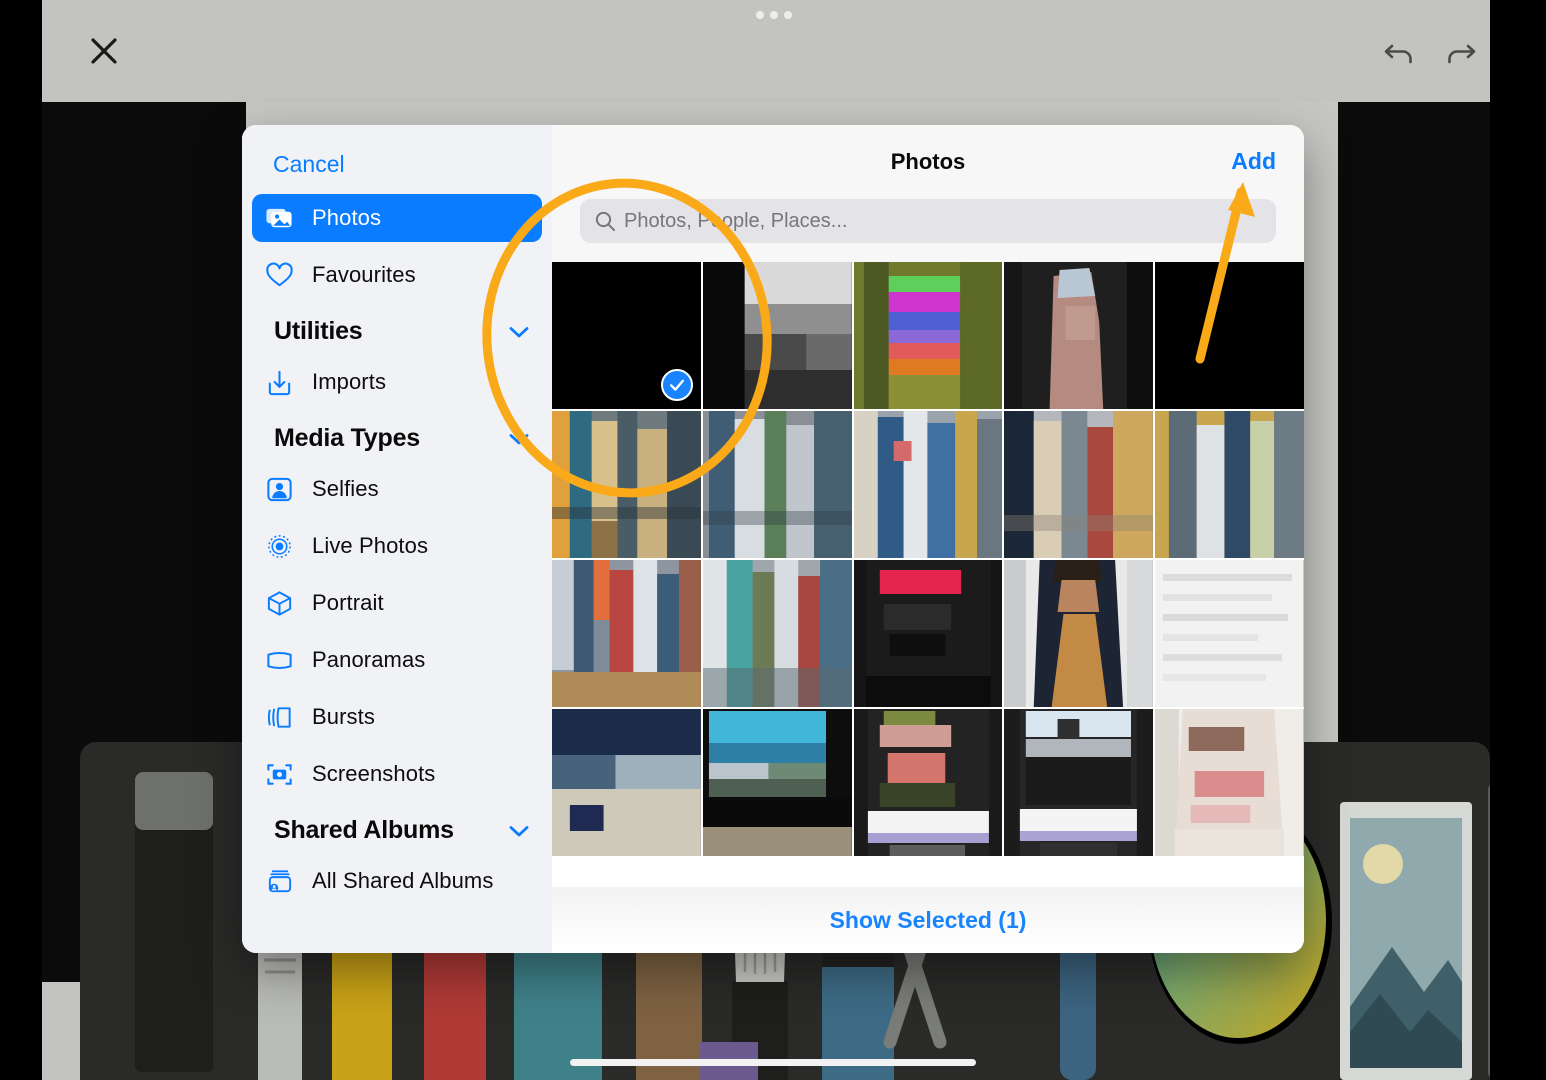 This screenshot has width=1546, height=1080. What do you see at coordinates (1461, 51) in the screenshot?
I see `redo-icon` at bounding box center [1461, 51].